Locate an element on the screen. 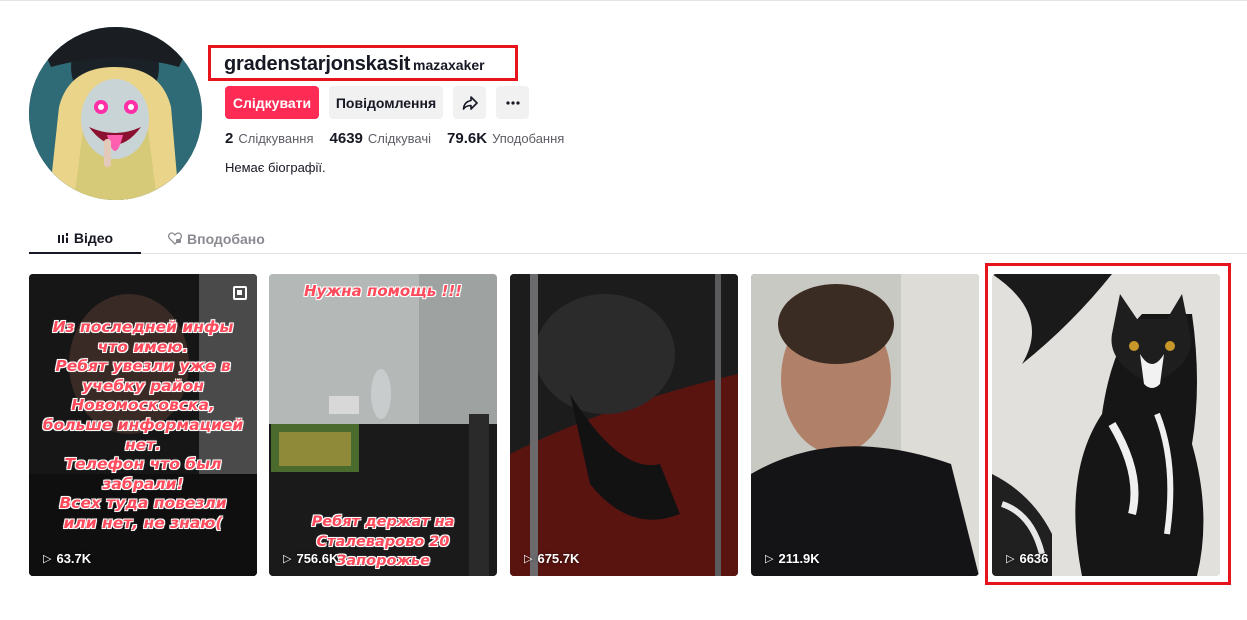 The width and height of the screenshot is (1247, 620). video-item: ▷ 211.9K is located at coordinates (865, 425).